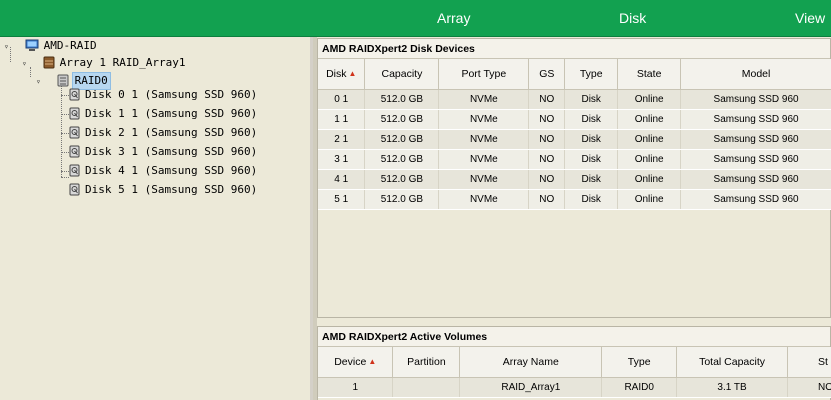  I want to click on cell-disk: 0 1, so click(342, 99).